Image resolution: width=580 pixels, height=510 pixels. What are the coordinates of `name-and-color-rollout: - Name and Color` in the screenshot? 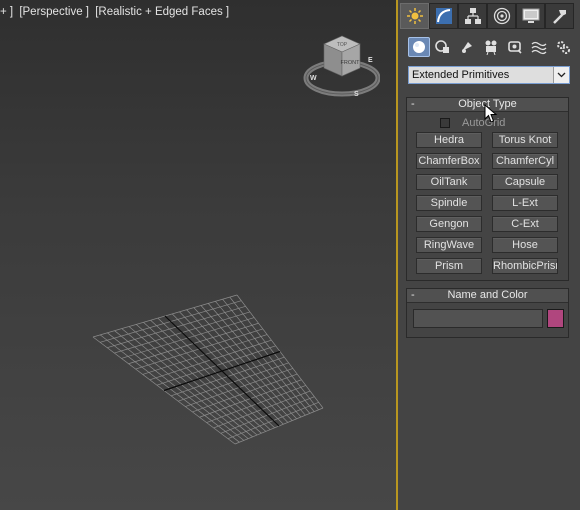 It's located at (487, 313).